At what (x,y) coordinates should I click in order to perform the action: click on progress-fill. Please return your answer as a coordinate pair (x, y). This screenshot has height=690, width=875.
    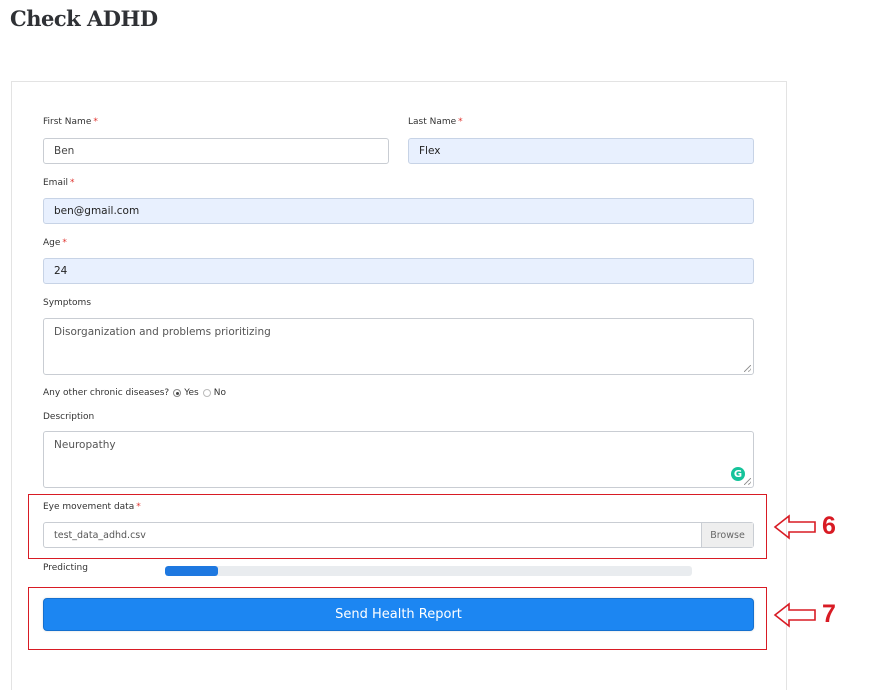
    Looking at the image, I should click on (191, 571).